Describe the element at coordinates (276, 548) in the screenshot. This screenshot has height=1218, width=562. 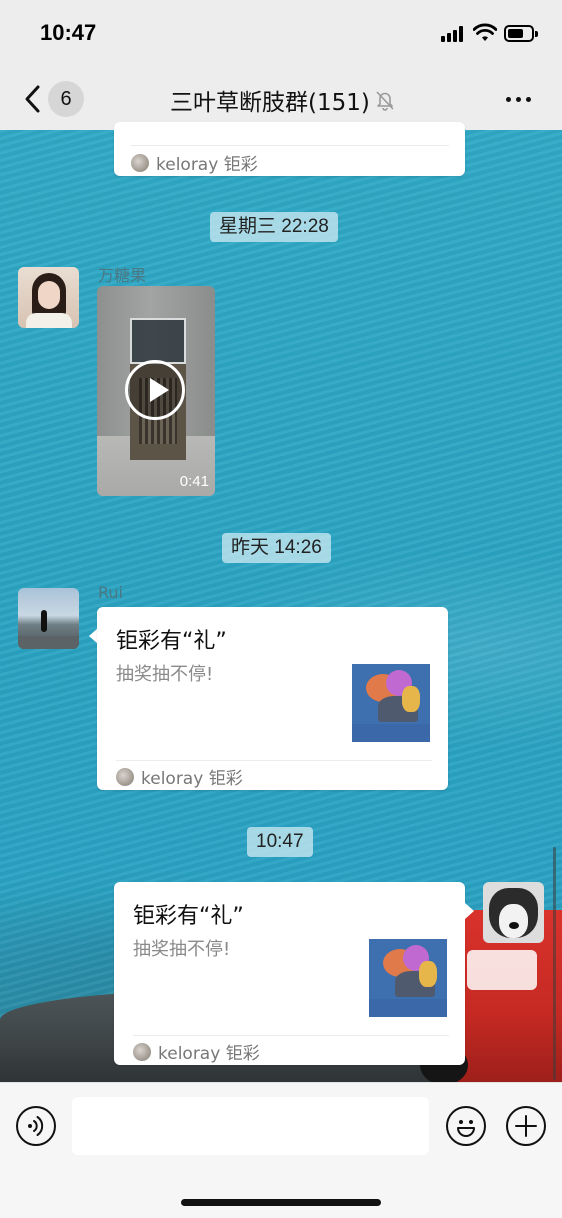
I see `chat-timestamp: 昨天 14:26` at that location.